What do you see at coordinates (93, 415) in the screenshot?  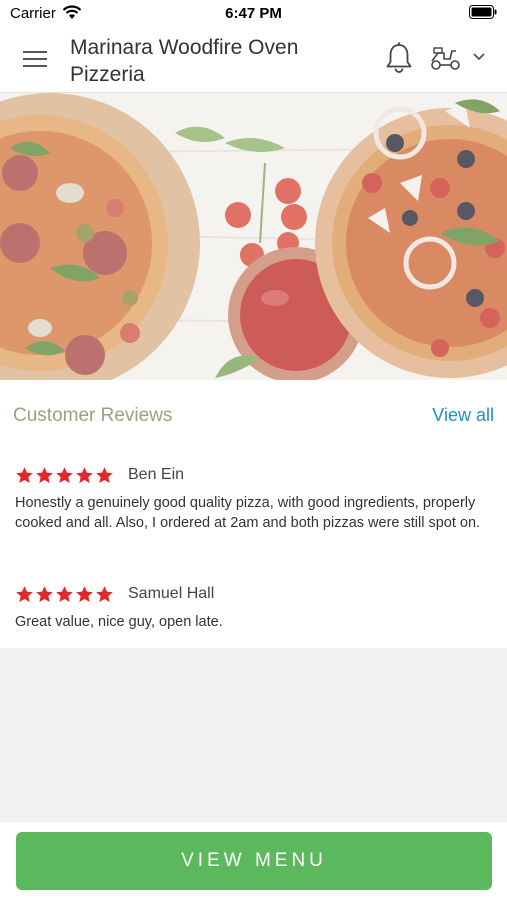 I see `reviews-heading: Customer Reviews` at bounding box center [93, 415].